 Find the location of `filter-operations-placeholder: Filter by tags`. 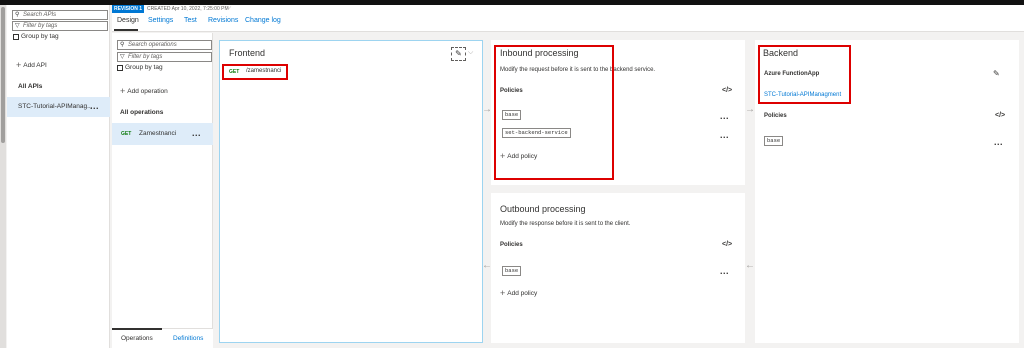

filter-operations-placeholder: Filter by tags is located at coordinates (145, 57).